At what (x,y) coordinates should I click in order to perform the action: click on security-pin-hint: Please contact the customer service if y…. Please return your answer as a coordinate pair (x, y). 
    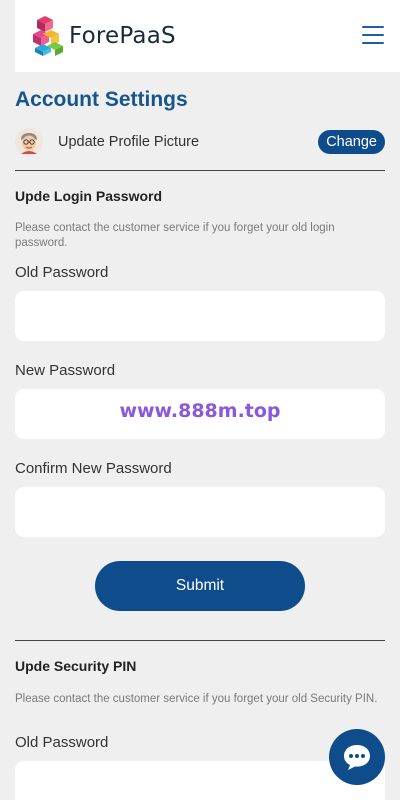
    Looking at the image, I should click on (196, 699).